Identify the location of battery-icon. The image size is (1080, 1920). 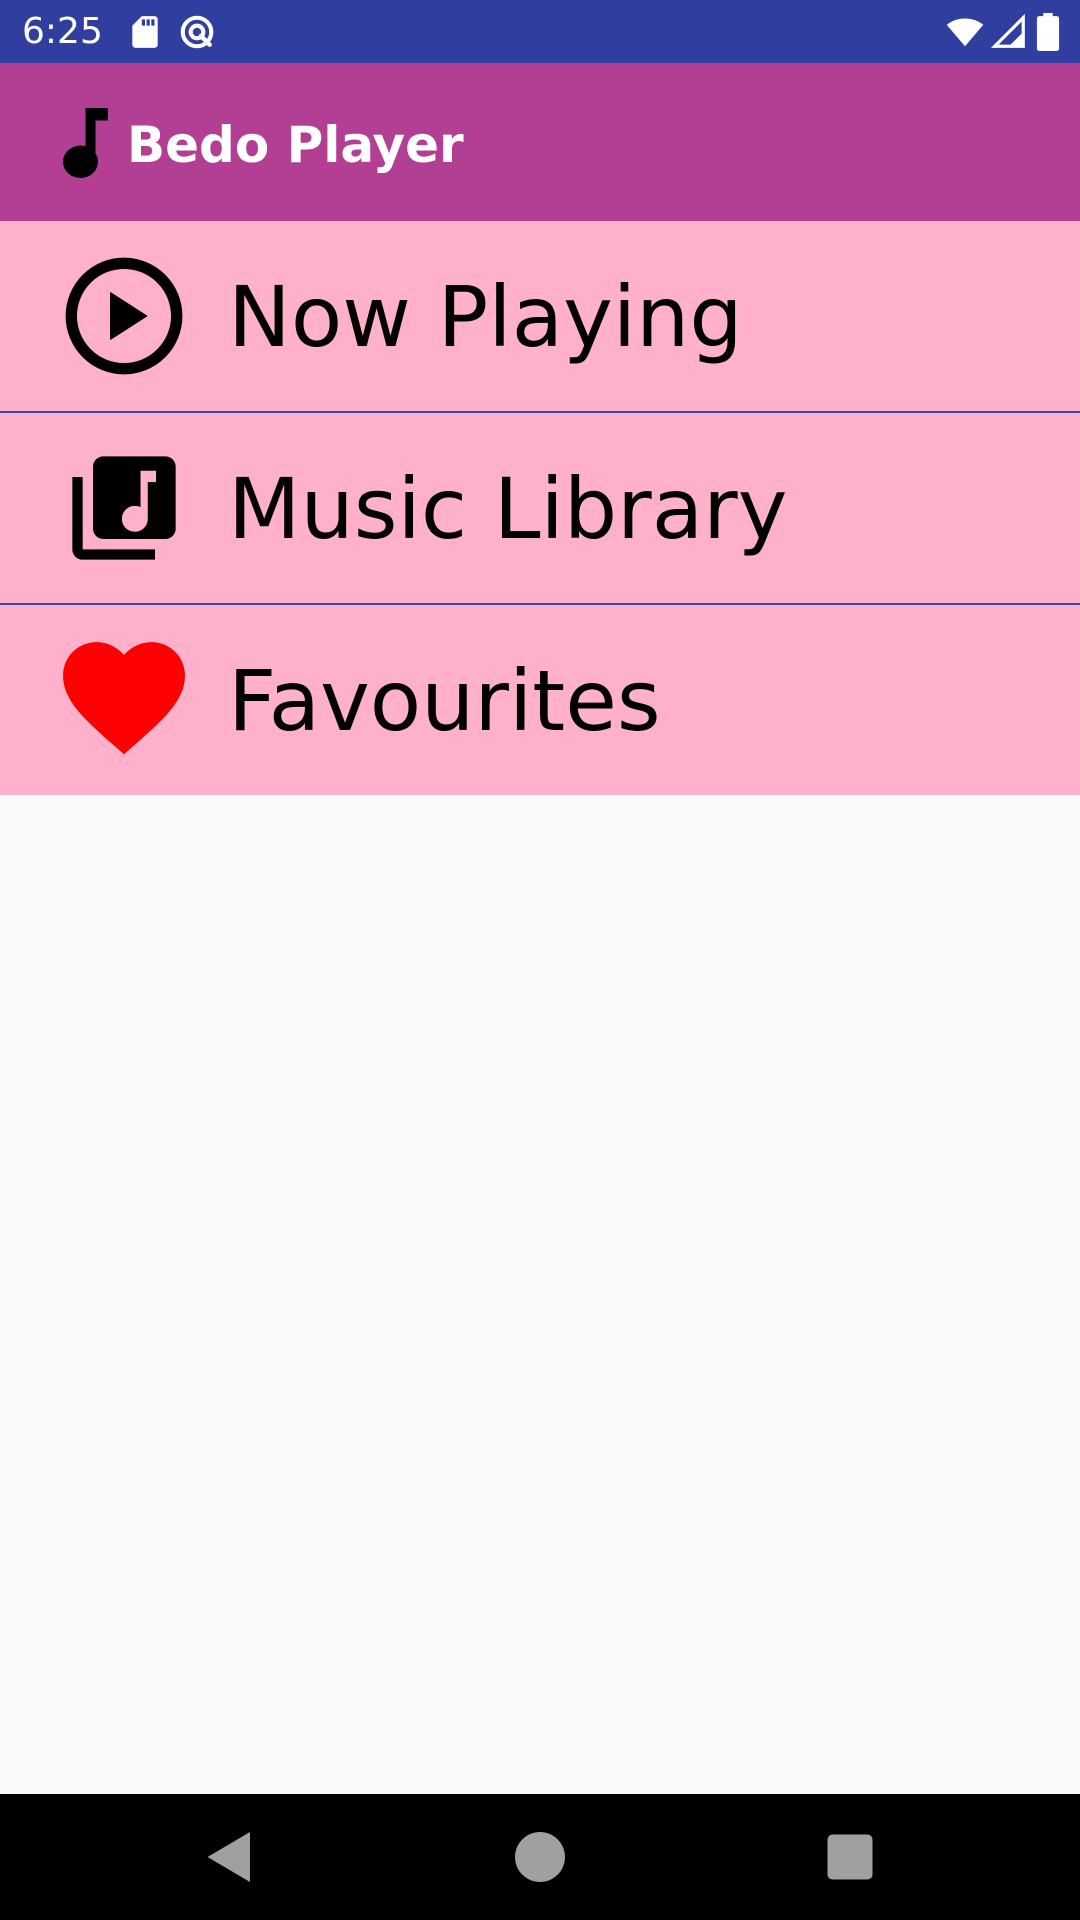
(1048, 32).